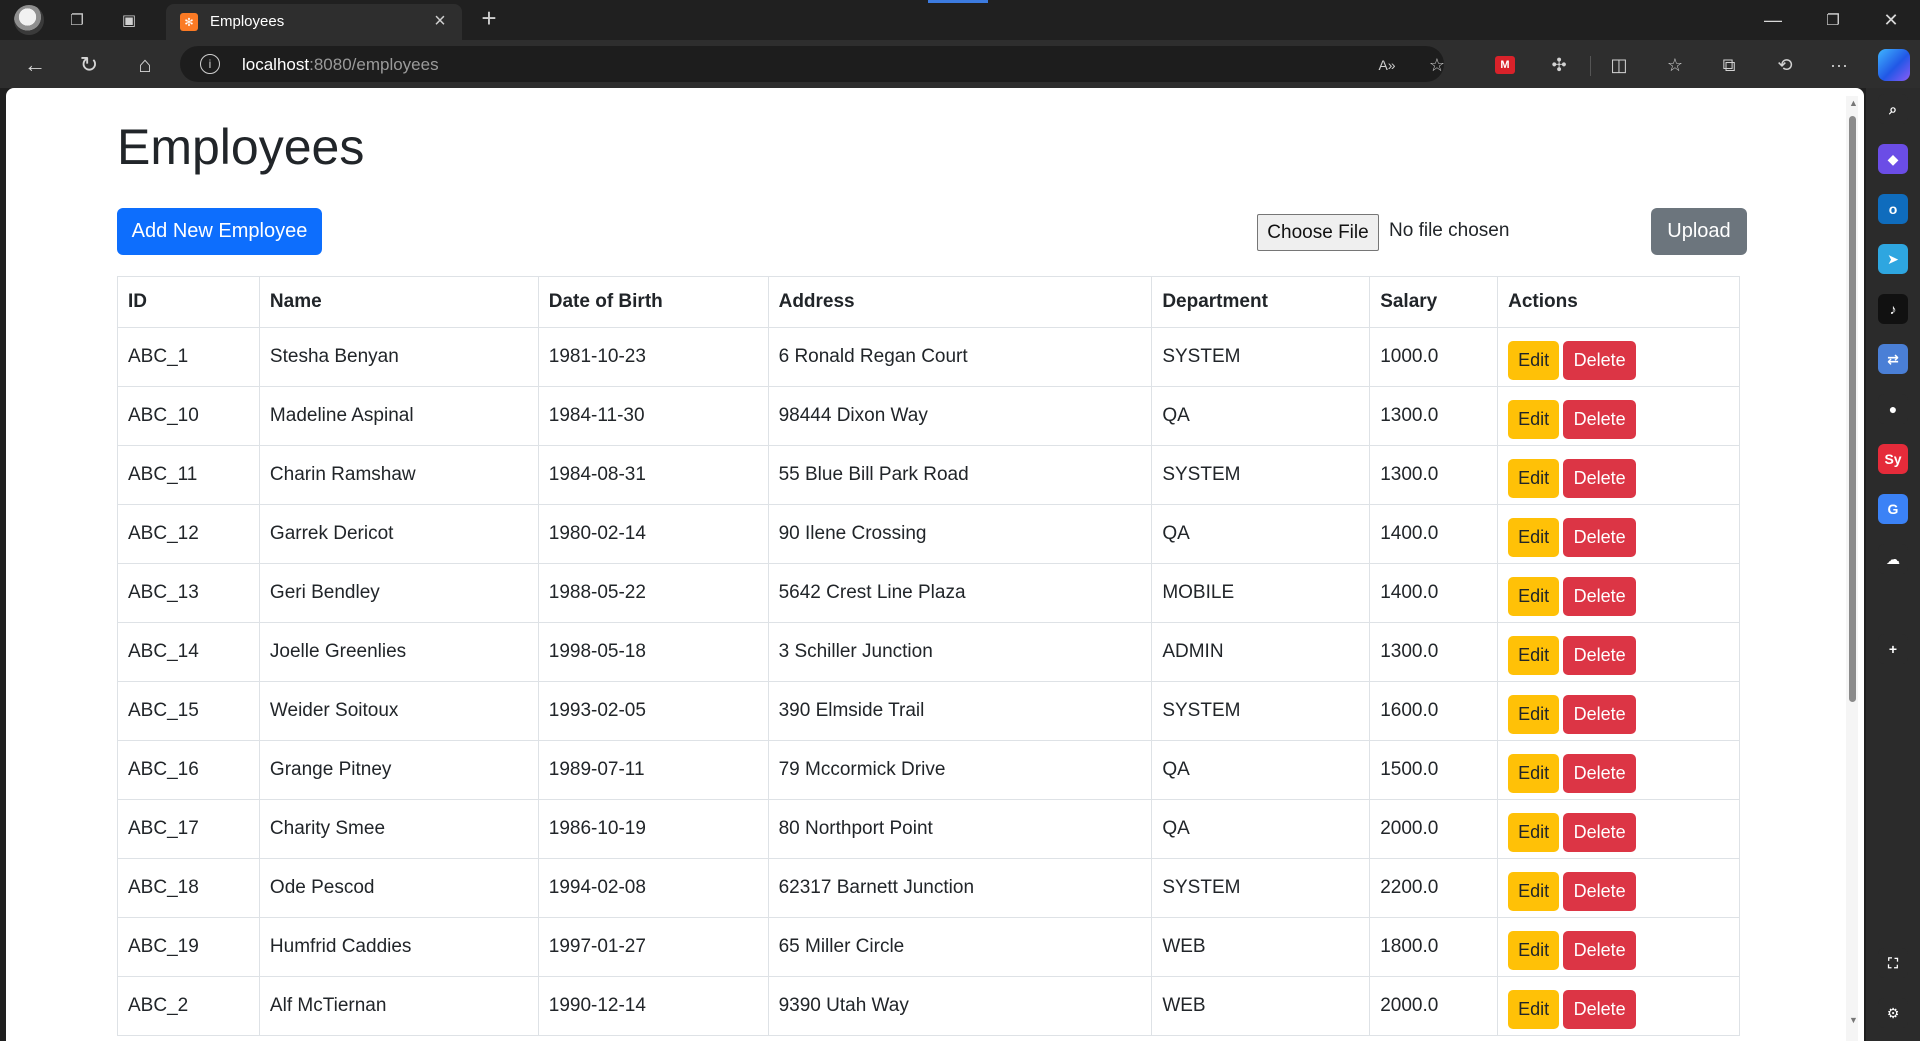  I want to click on tiktok-icon: ♪, so click(1893, 309).